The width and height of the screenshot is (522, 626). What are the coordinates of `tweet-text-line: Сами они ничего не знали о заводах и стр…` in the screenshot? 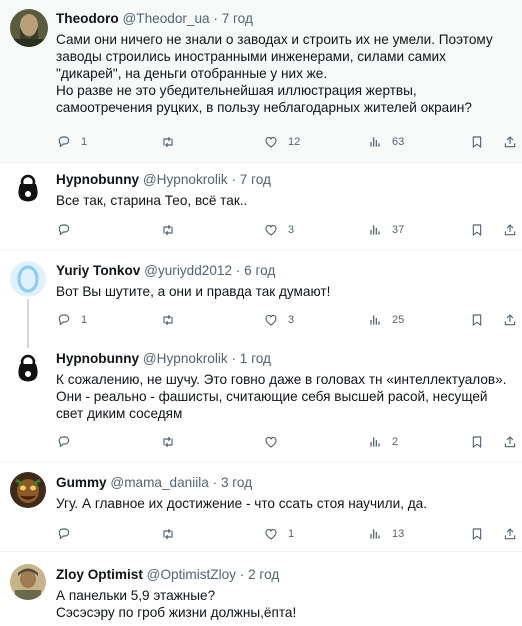 It's located at (274, 56).